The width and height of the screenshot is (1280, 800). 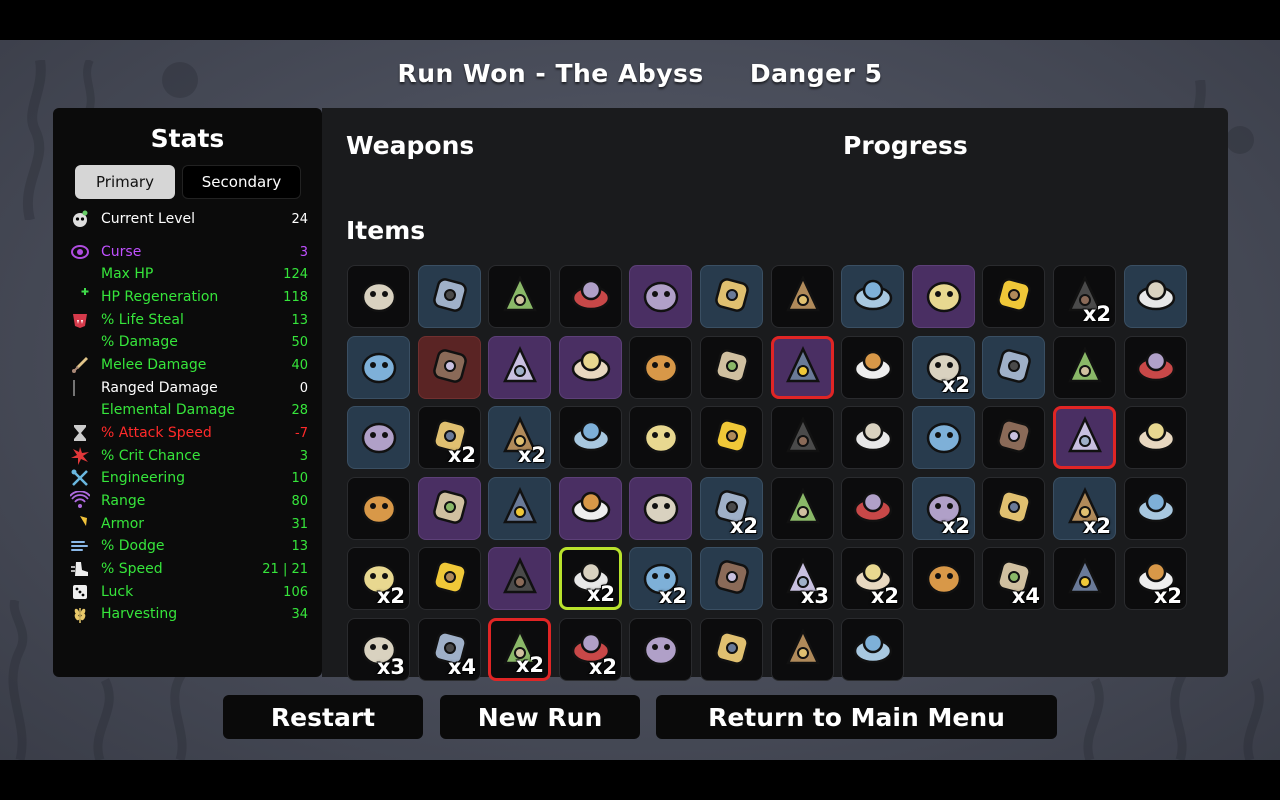 What do you see at coordinates (189, 274) in the screenshot?
I see `stat-row: Max HP 124` at bounding box center [189, 274].